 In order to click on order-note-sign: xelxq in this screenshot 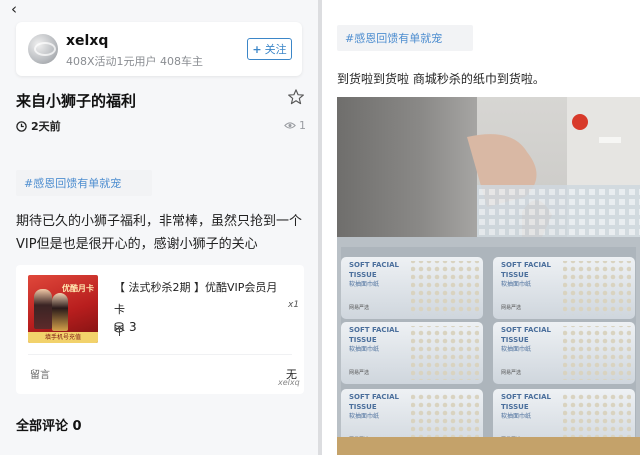, I will do `click(289, 382)`.